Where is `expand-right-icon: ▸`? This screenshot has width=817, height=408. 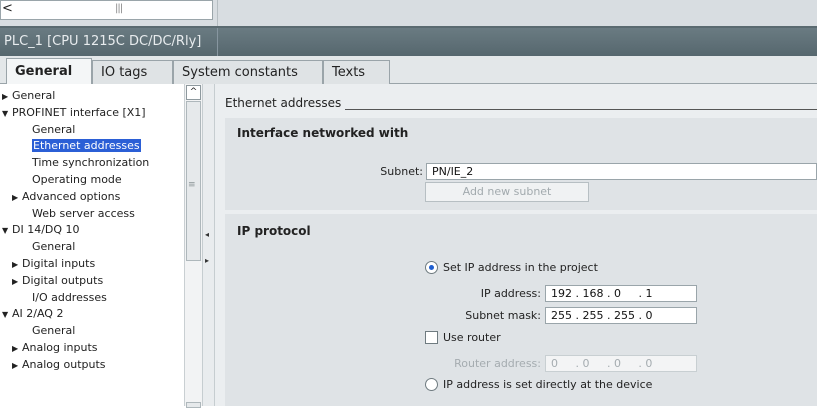
expand-right-icon: ▸ is located at coordinates (207, 260).